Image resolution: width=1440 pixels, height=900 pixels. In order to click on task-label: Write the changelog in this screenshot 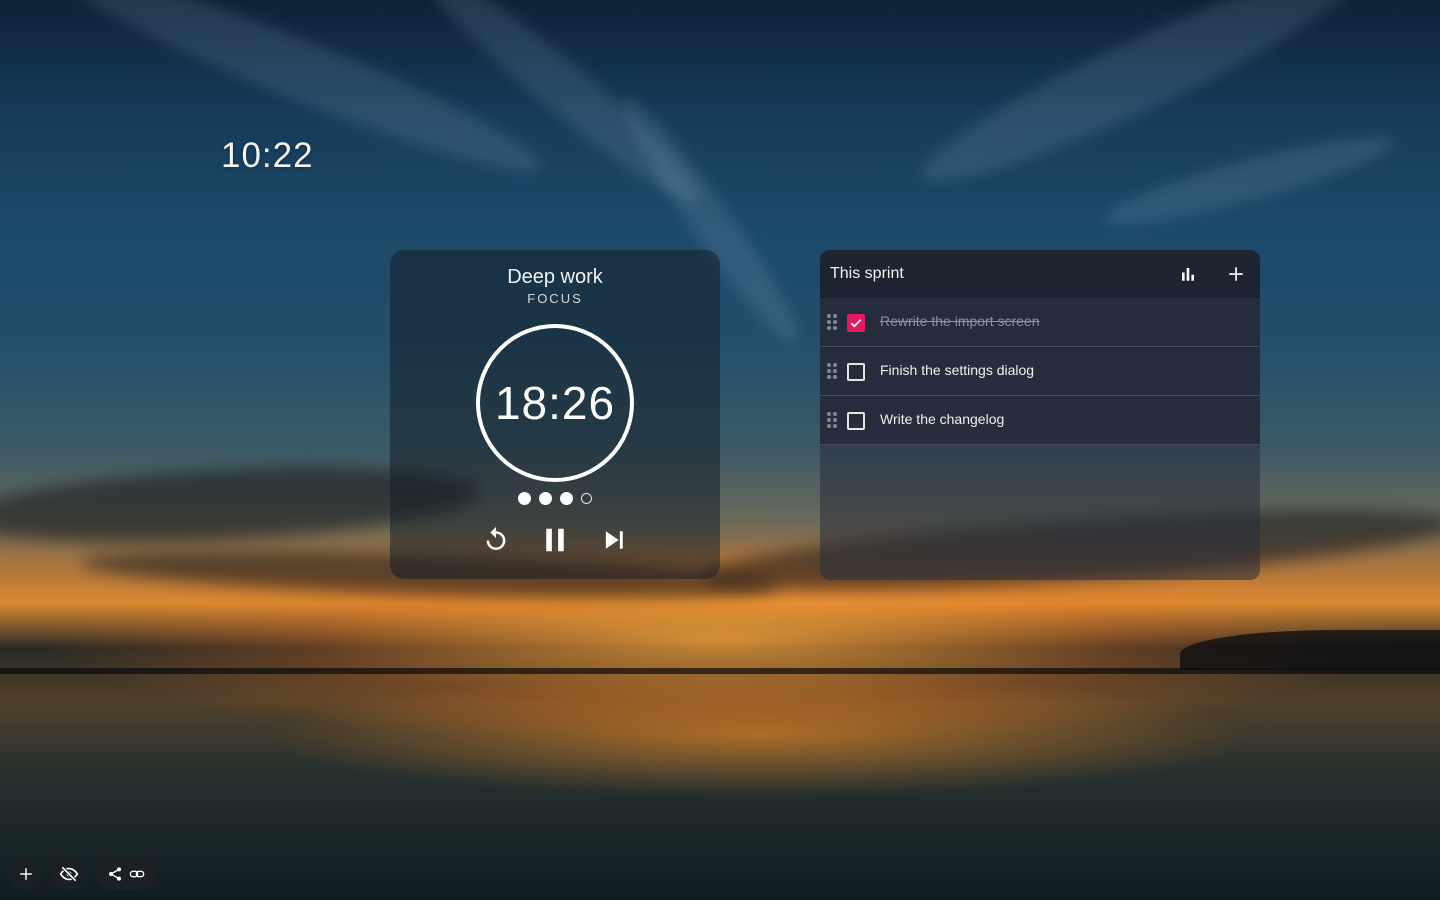, I will do `click(942, 419)`.